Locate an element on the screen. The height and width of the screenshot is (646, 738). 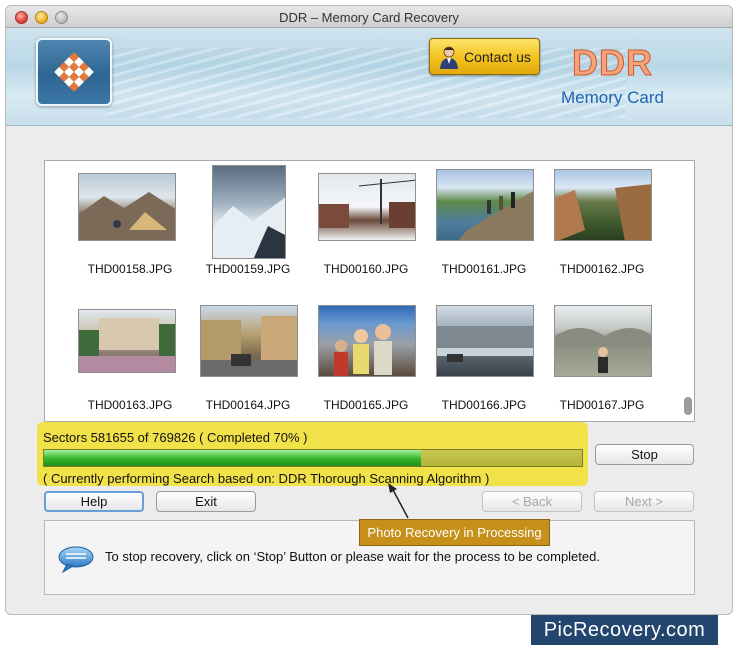
canyon-cliffs-image is located at coordinates (603, 212).